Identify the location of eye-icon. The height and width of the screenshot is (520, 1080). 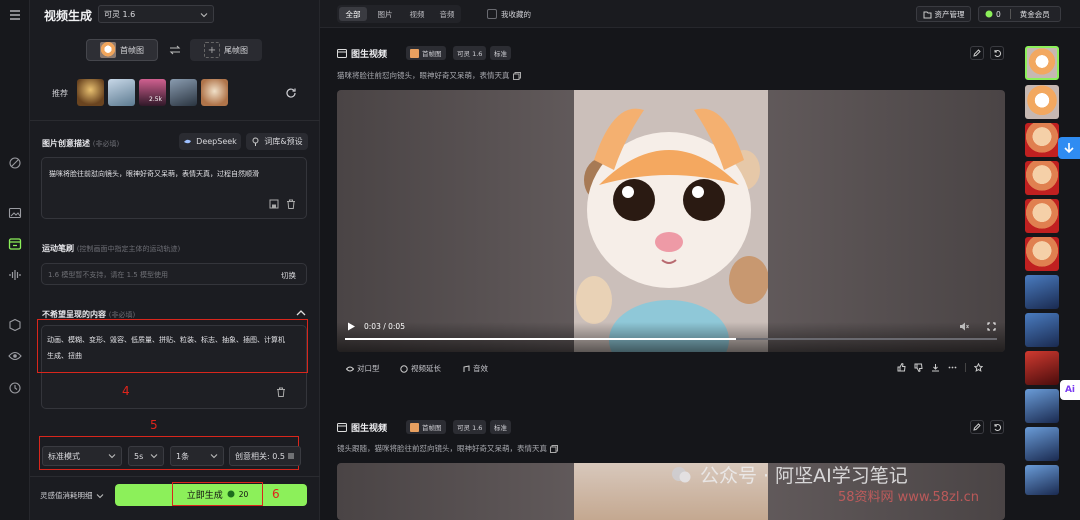
(15, 356).